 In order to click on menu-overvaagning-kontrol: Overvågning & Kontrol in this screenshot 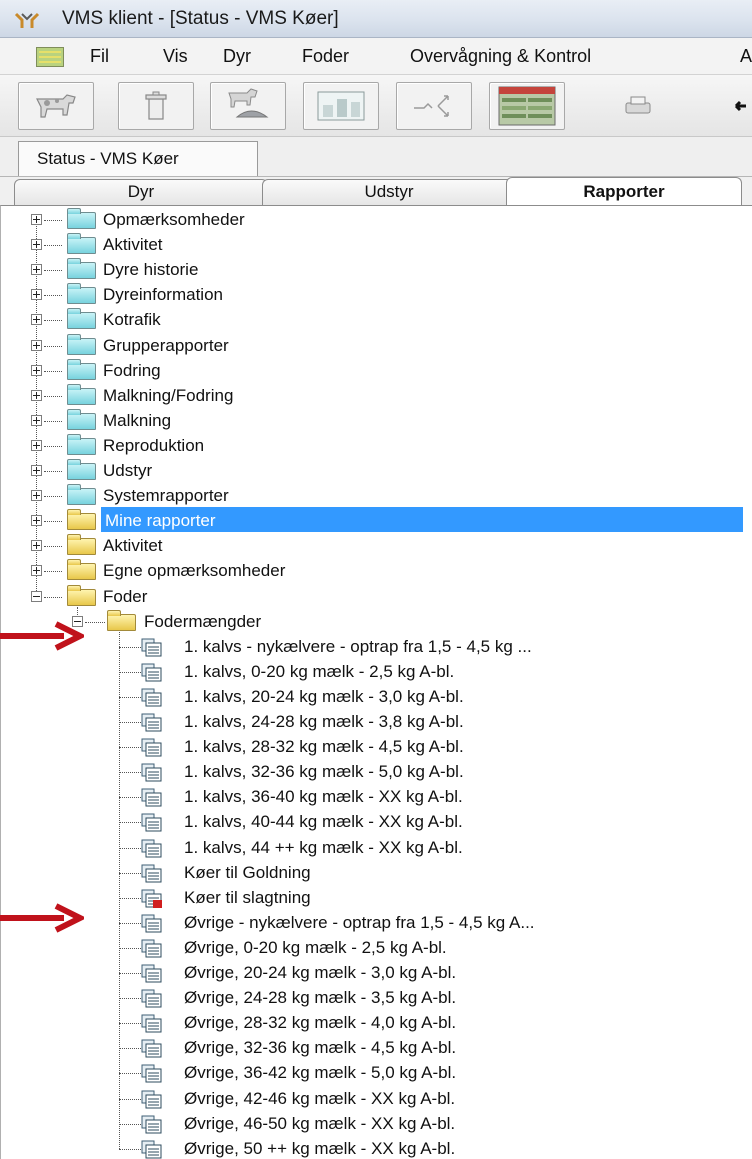, I will do `click(500, 56)`.